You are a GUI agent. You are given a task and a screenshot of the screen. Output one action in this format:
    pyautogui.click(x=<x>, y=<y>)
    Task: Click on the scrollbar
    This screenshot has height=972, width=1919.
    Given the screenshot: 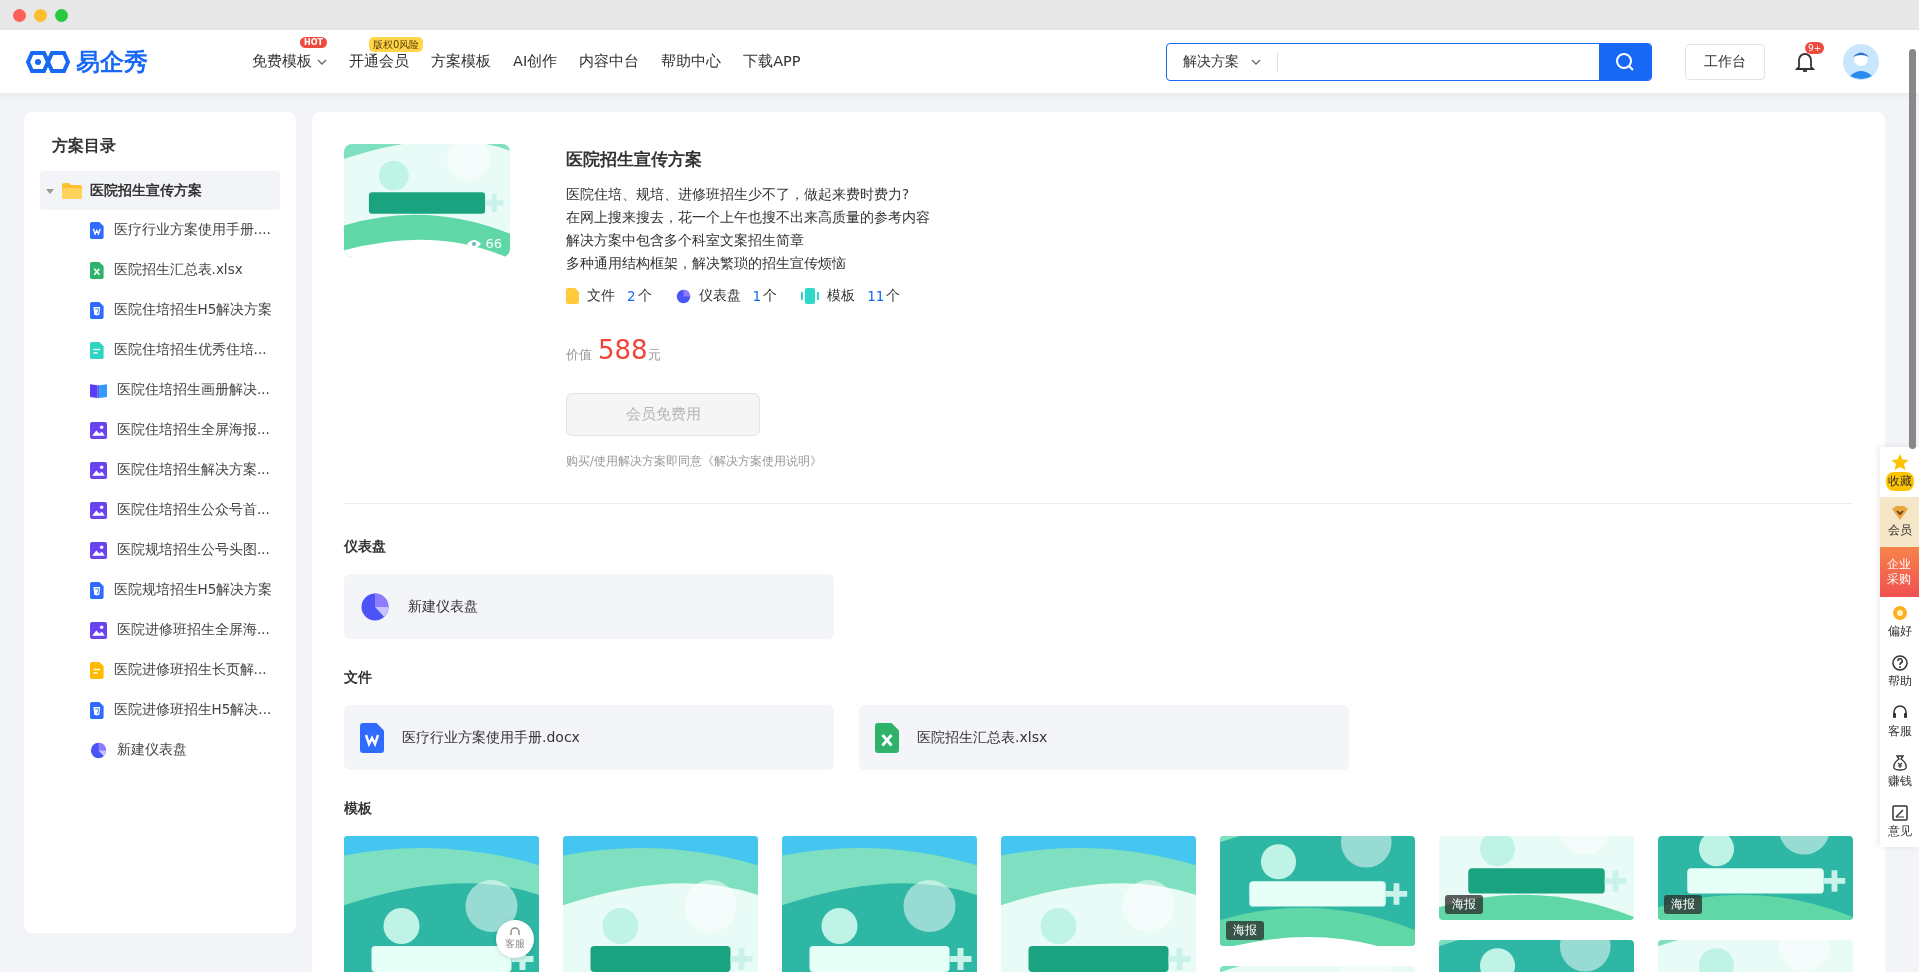 What is the action you would take?
    pyautogui.click(x=1912, y=249)
    